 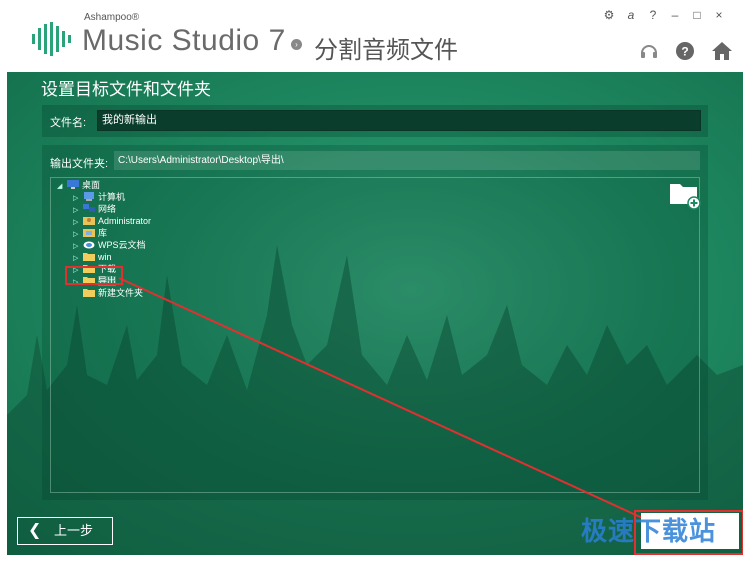 What do you see at coordinates (184, 40) in the screenshot?
I see `app-title: Music Studio 7` at bounding box center [184, 40].